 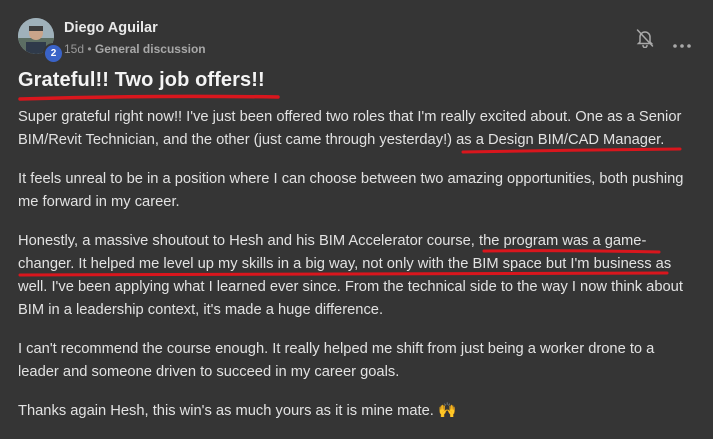 What do you see at coordinates (682, 42) in the screenshot?
I see `more-options-icon` at bounding box center [682, 42].